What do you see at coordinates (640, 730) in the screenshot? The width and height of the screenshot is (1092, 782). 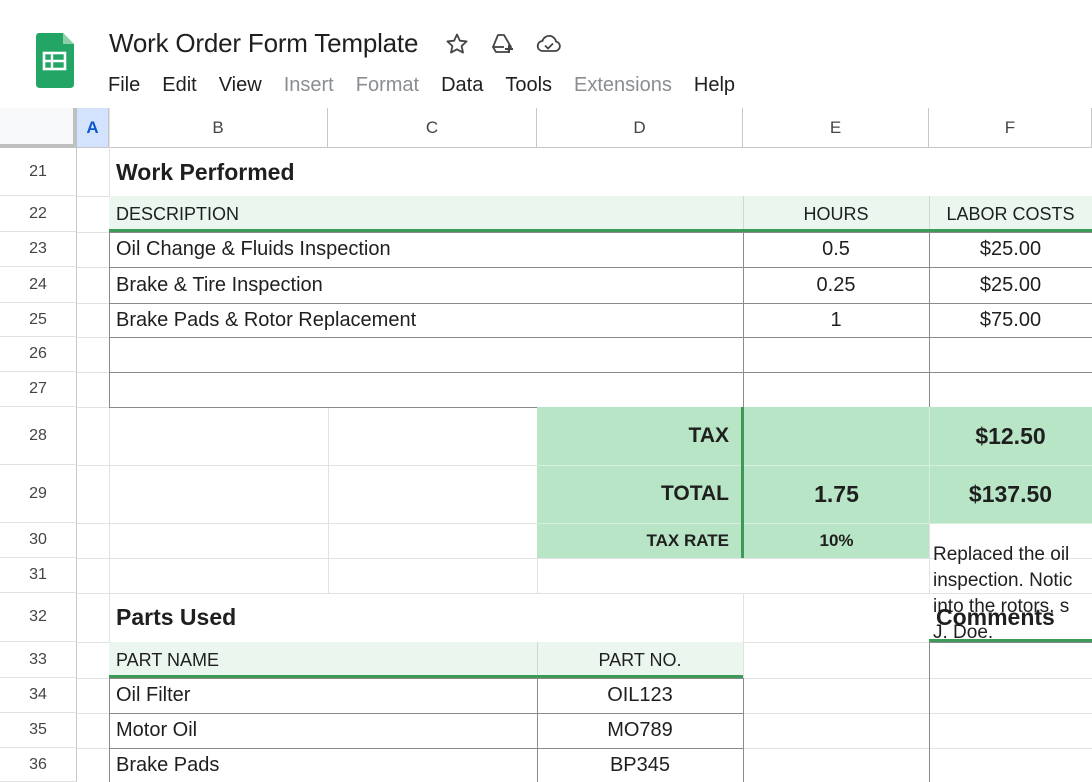 I see `part-number: MO789` at bounding box center [640, 730].